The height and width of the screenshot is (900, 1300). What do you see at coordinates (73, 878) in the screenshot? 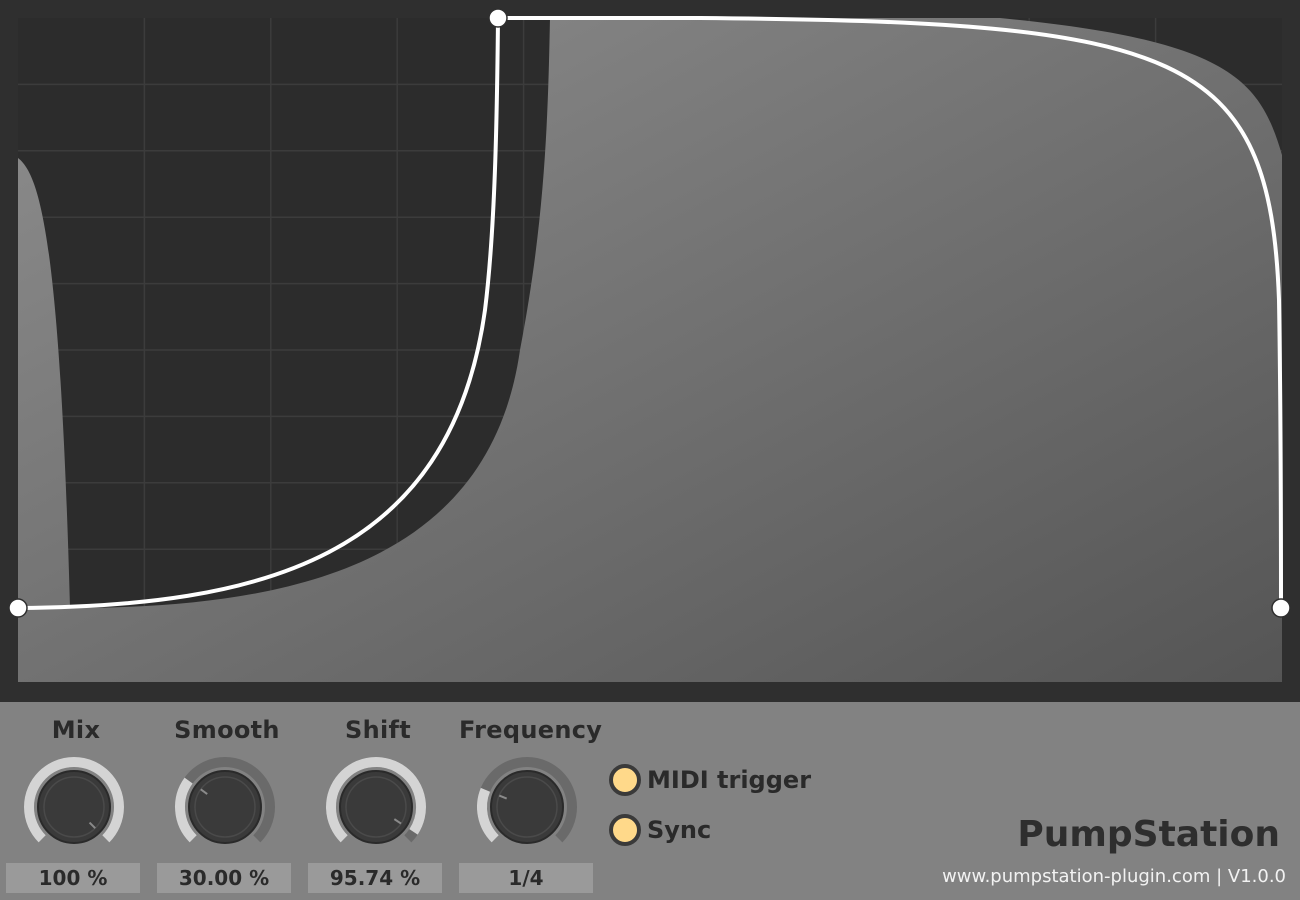
I see `mix-value: 100 %` at bounding box center [73, 878].